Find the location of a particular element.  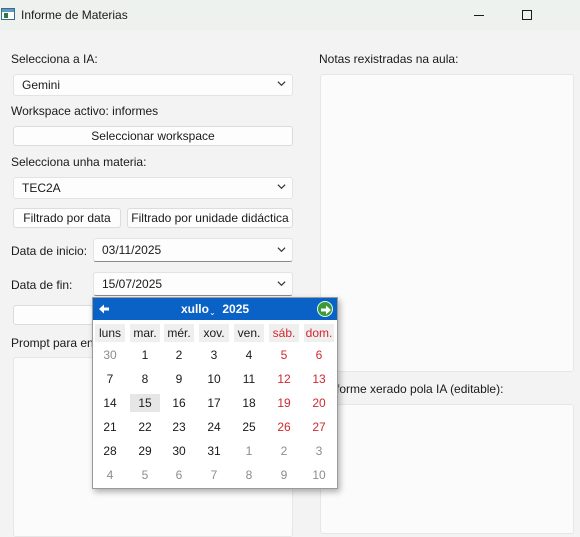

calendar-day: 25 is located at coordinates (249, 427).